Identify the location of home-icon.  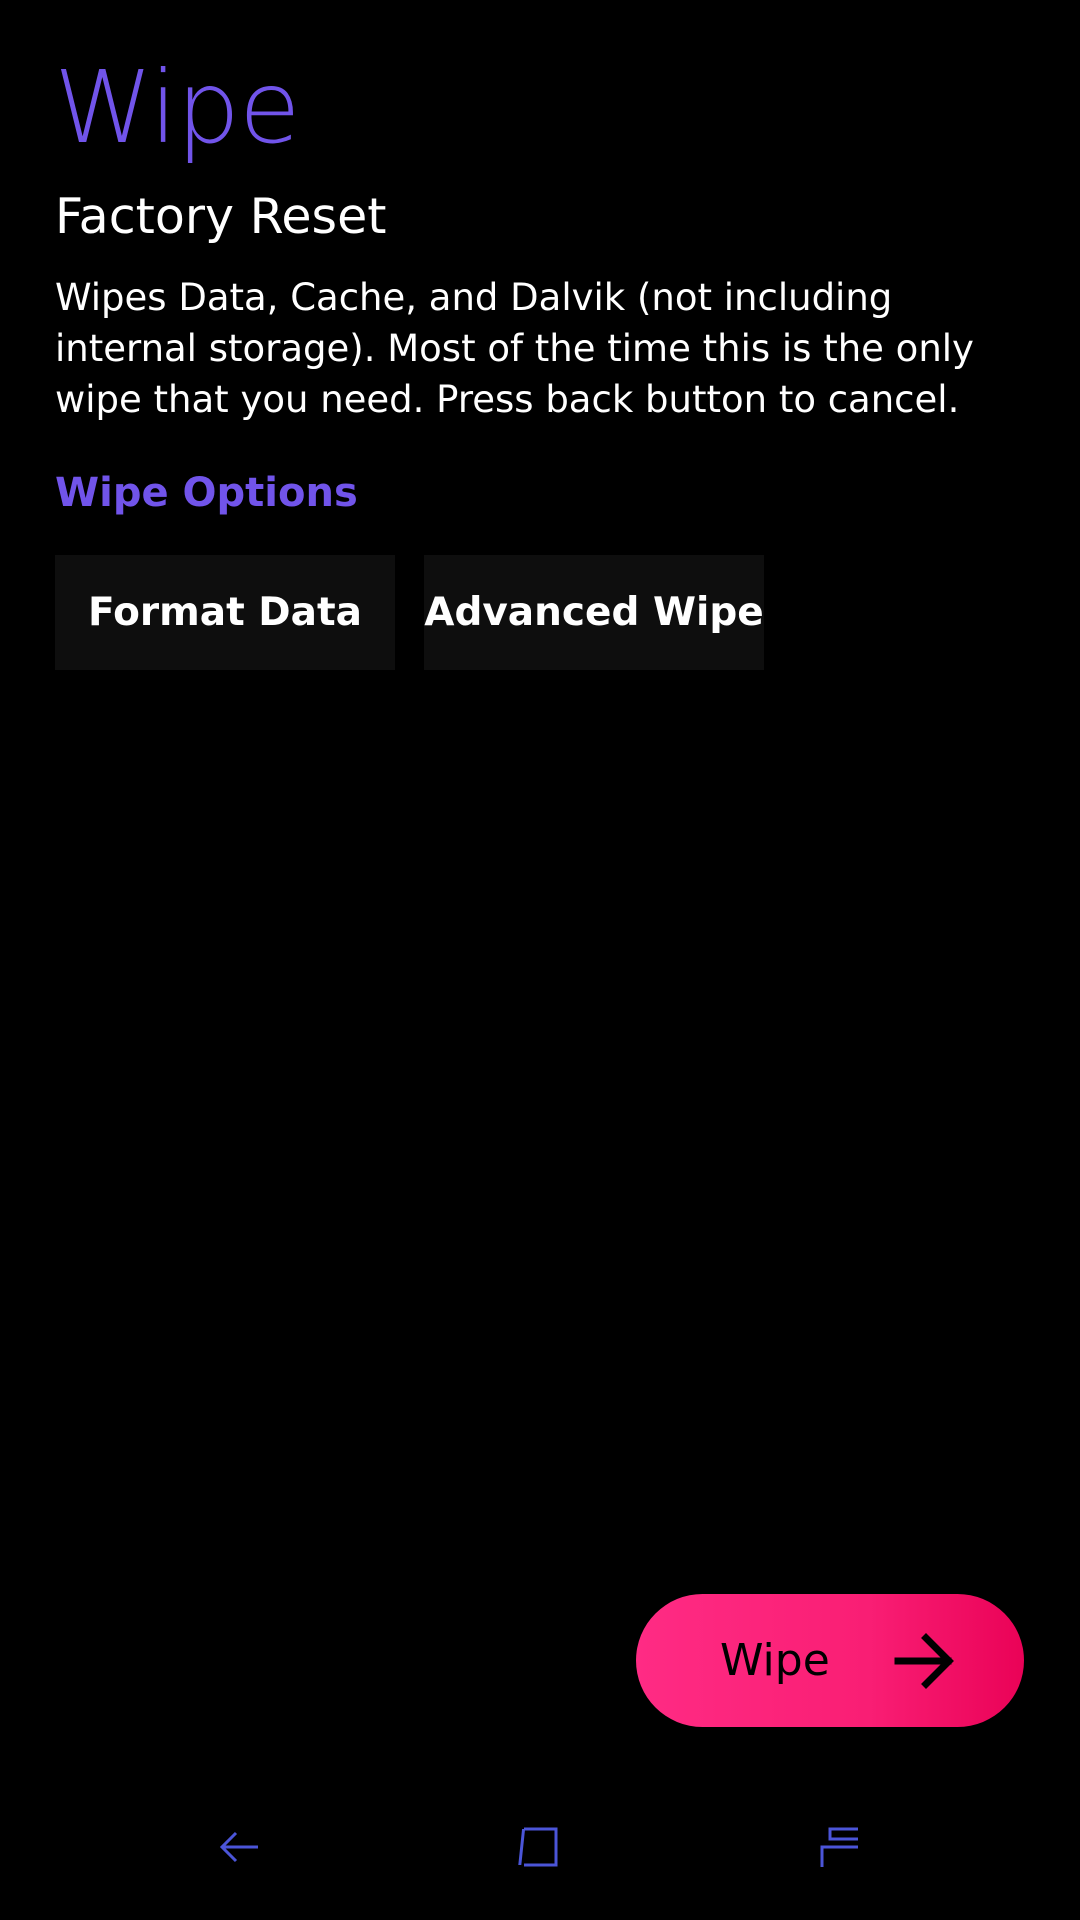
(540, 1847).